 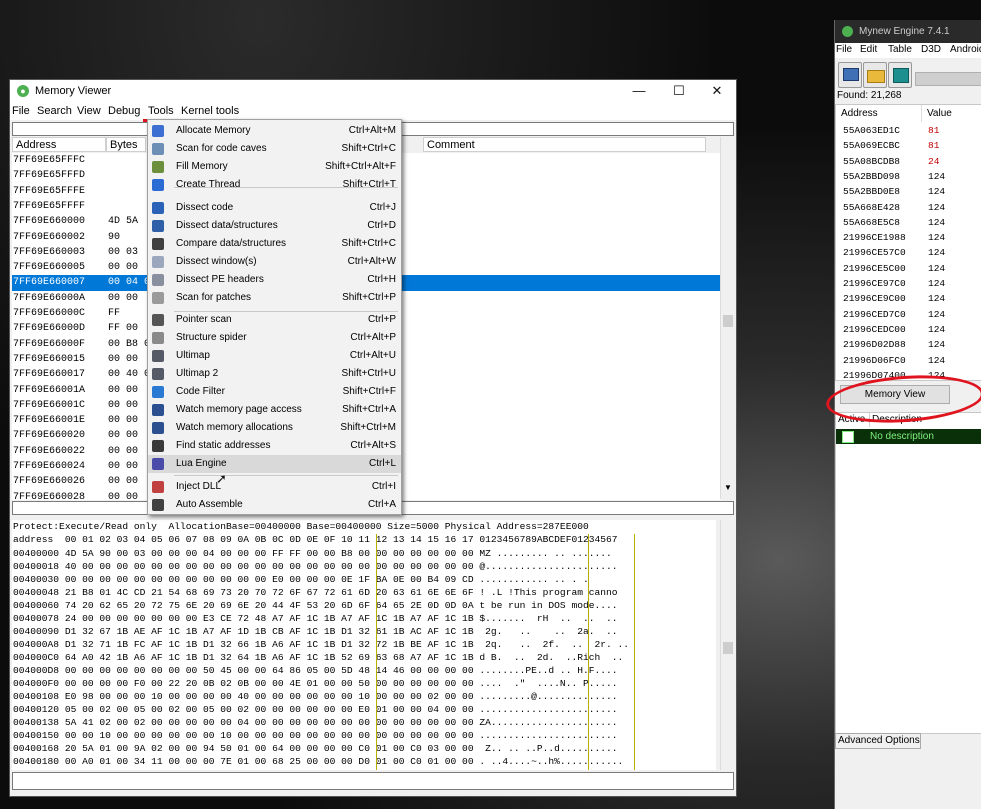 I want to click on result-address: 21996D02D88, so click(x=874, y=345).